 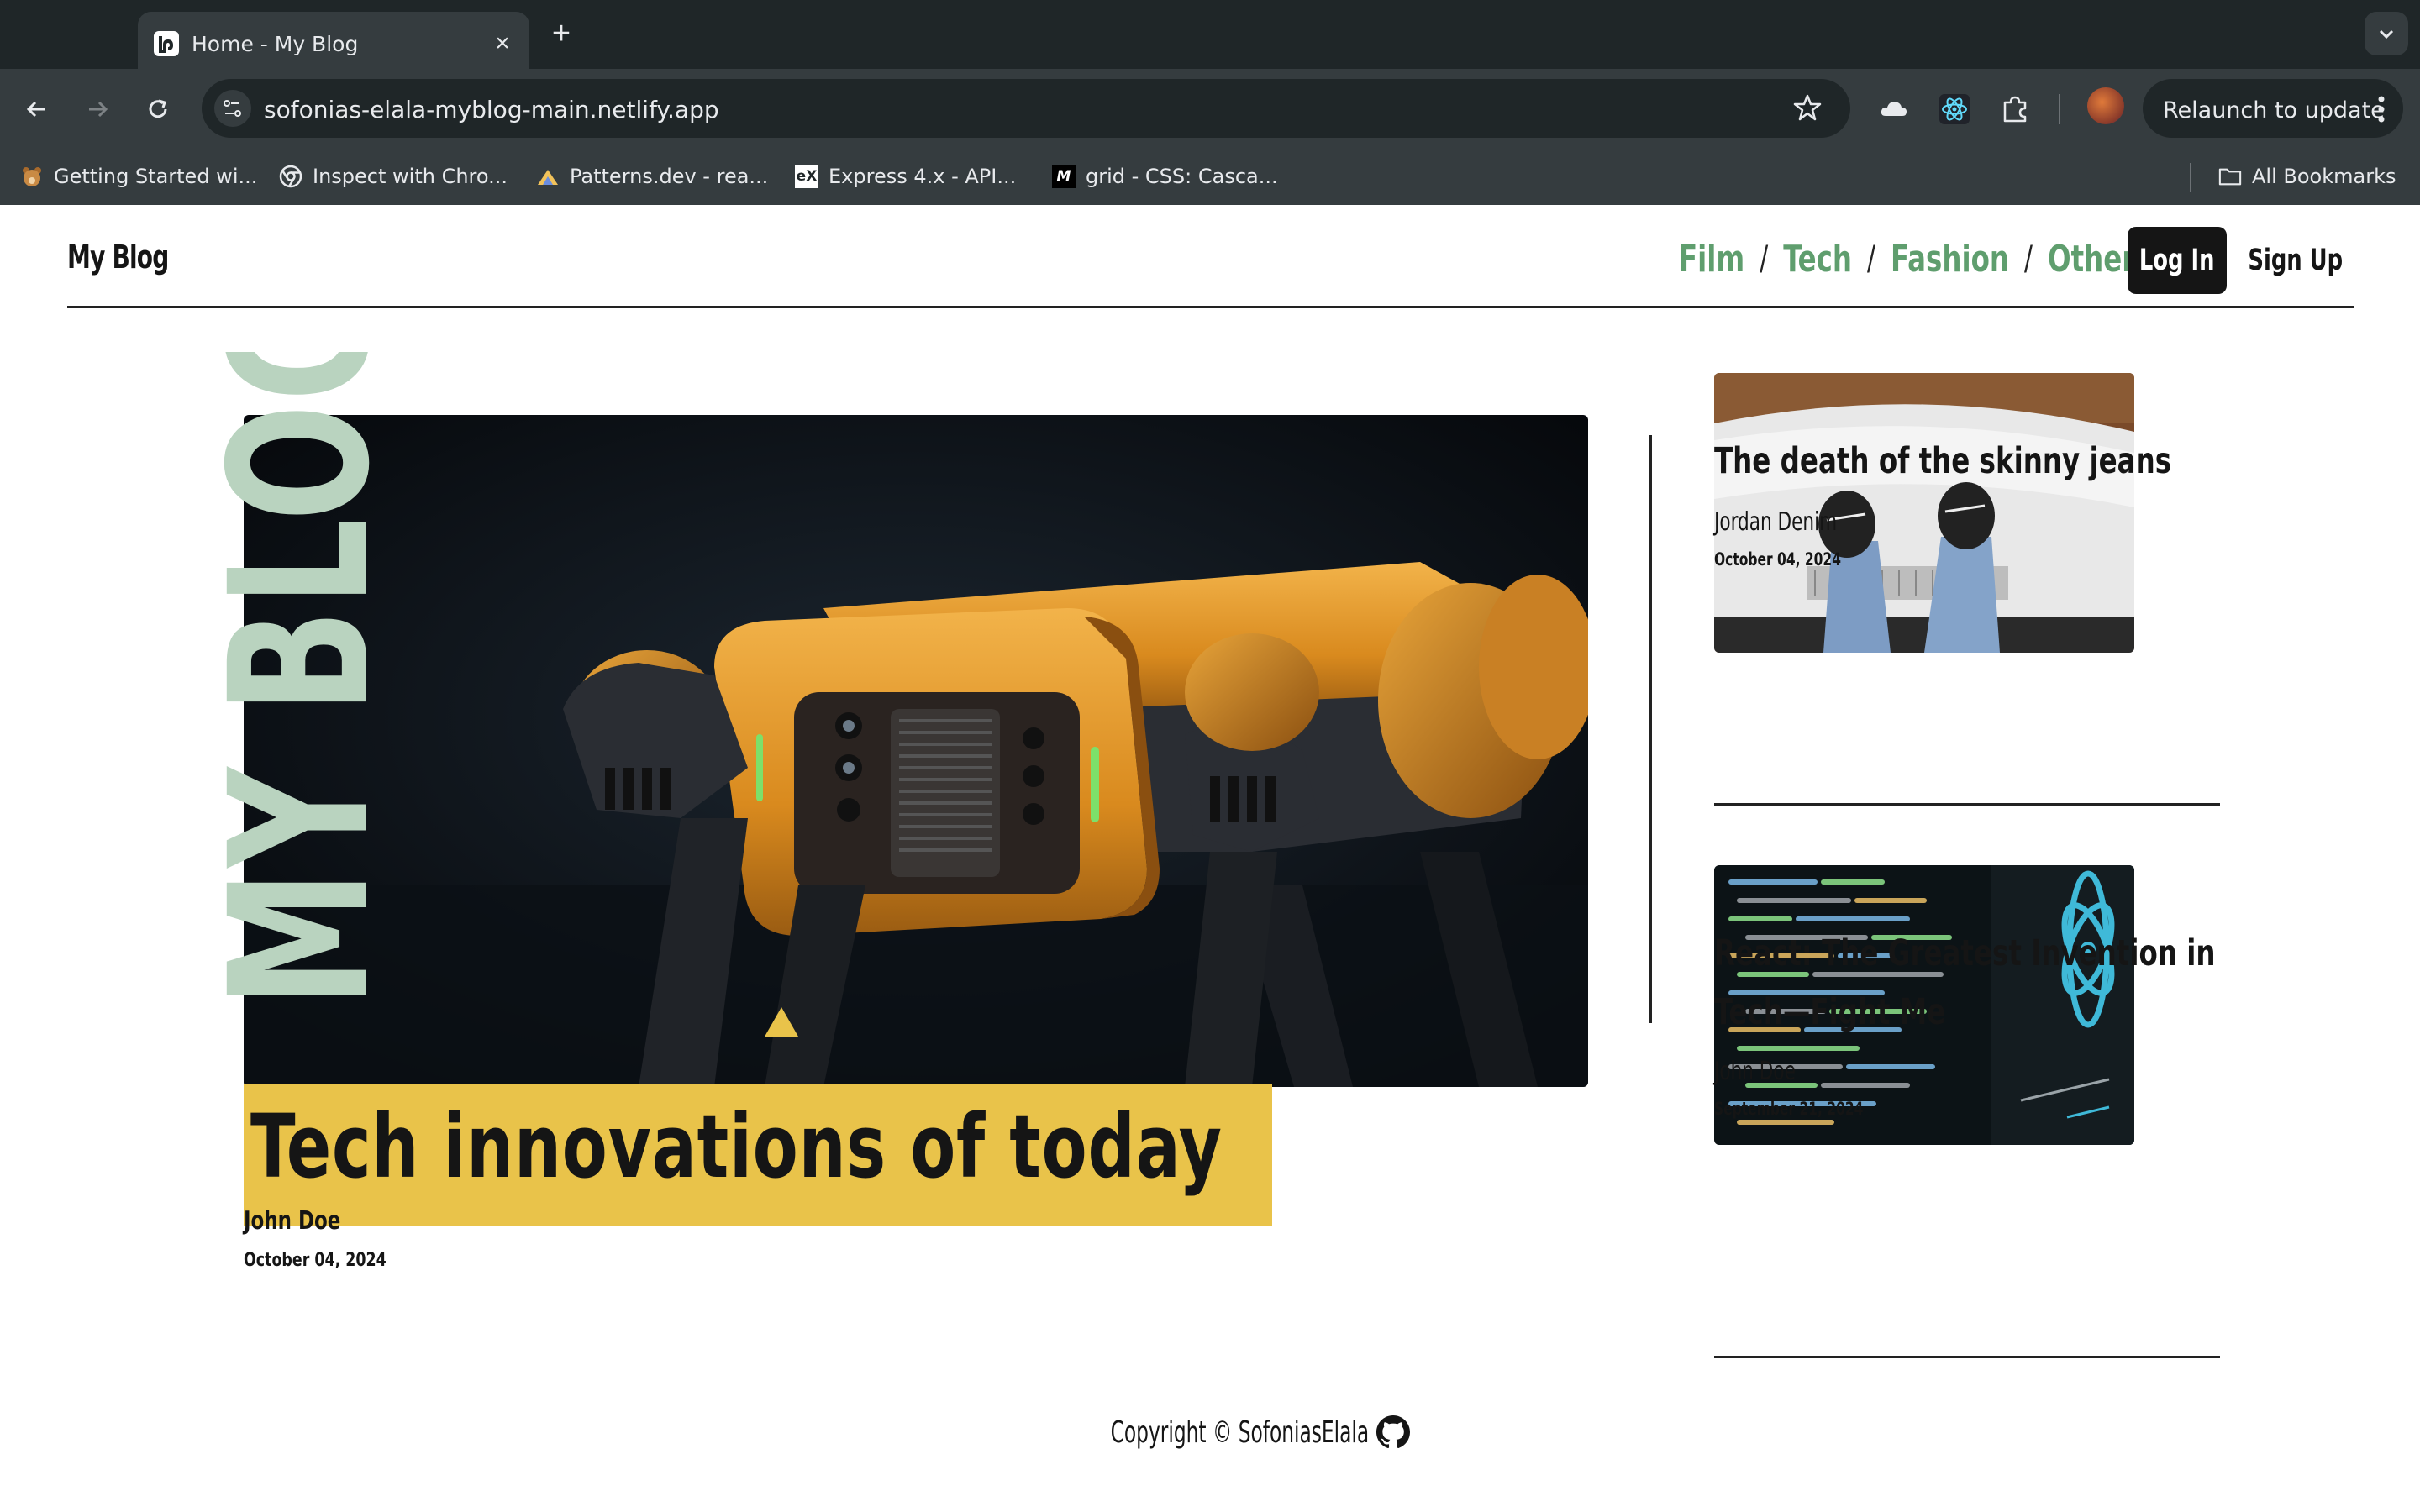 I want to click on react-devtools-extension-icon, so click(x=1954, y=109).